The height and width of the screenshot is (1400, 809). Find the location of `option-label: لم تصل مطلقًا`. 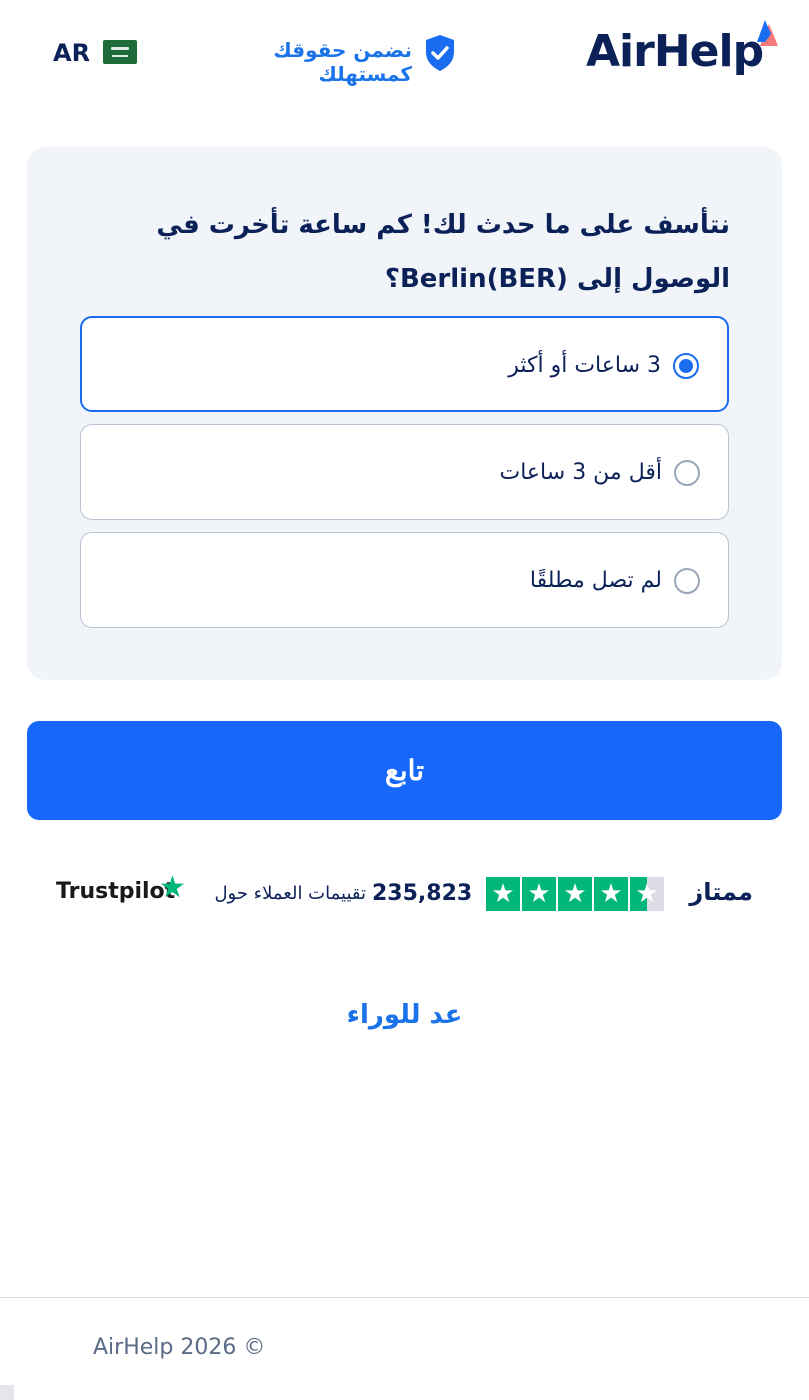

option-label: لم تصل مطلقًا is located at coordinates (595, 580).